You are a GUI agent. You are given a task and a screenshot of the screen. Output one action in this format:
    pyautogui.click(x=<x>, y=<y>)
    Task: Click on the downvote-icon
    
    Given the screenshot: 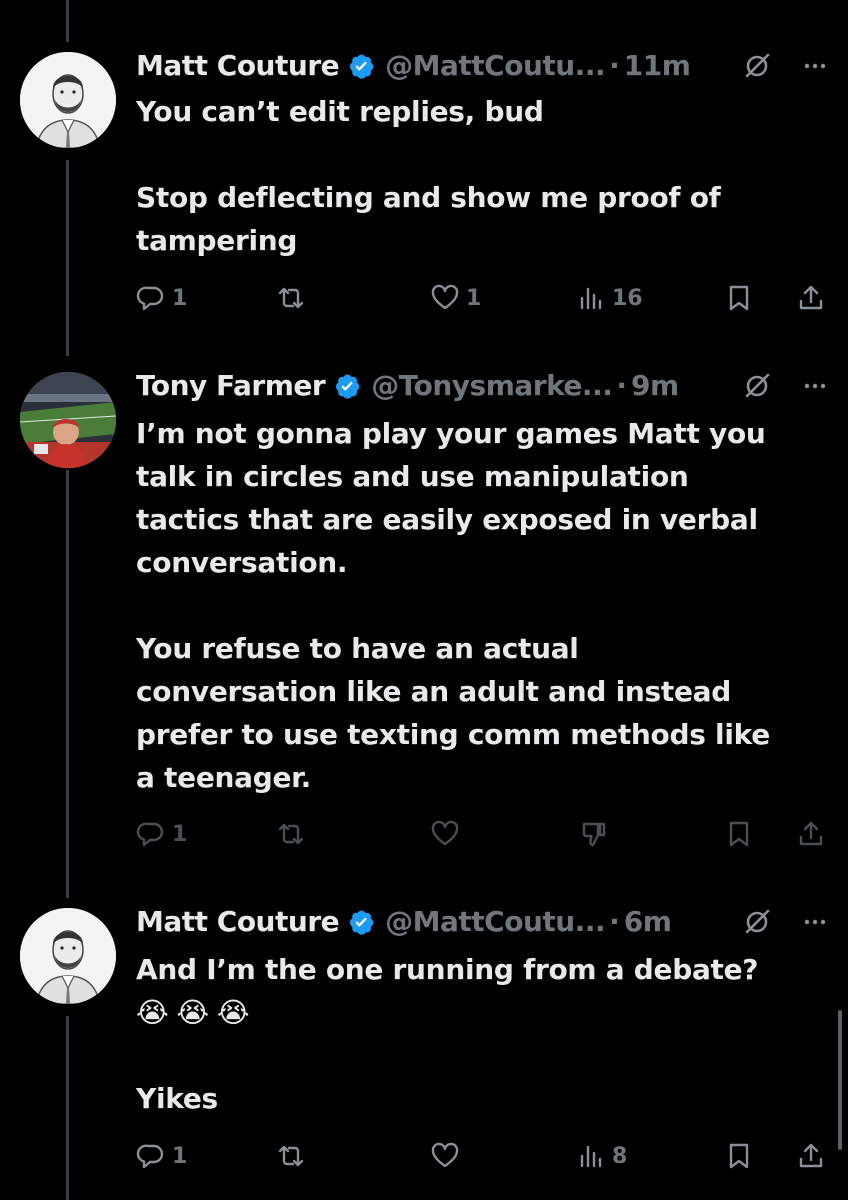 What is the action you would take?
    pyautogui.click(x=594, y=834)
    